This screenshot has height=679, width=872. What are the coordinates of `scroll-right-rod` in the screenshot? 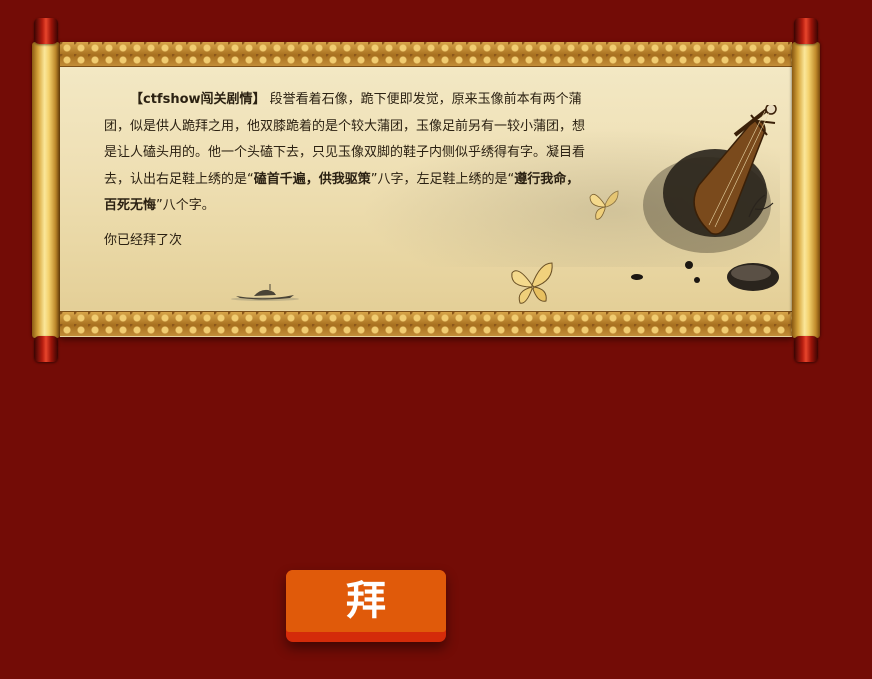 It's located at (806, 190).